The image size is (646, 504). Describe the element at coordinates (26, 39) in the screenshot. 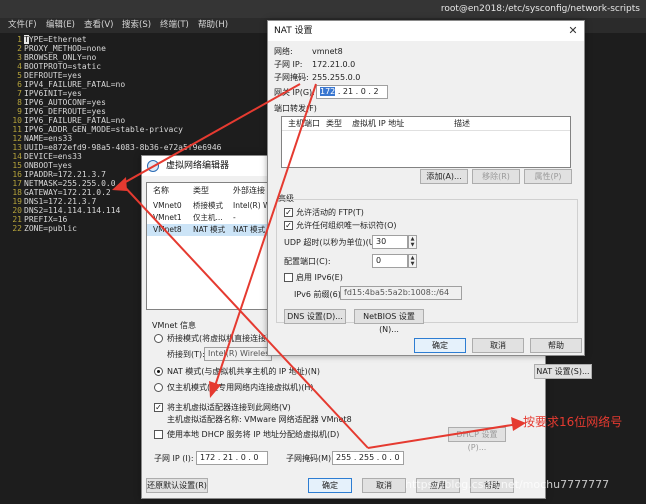

I see `terminal-cursor: T` at that location.